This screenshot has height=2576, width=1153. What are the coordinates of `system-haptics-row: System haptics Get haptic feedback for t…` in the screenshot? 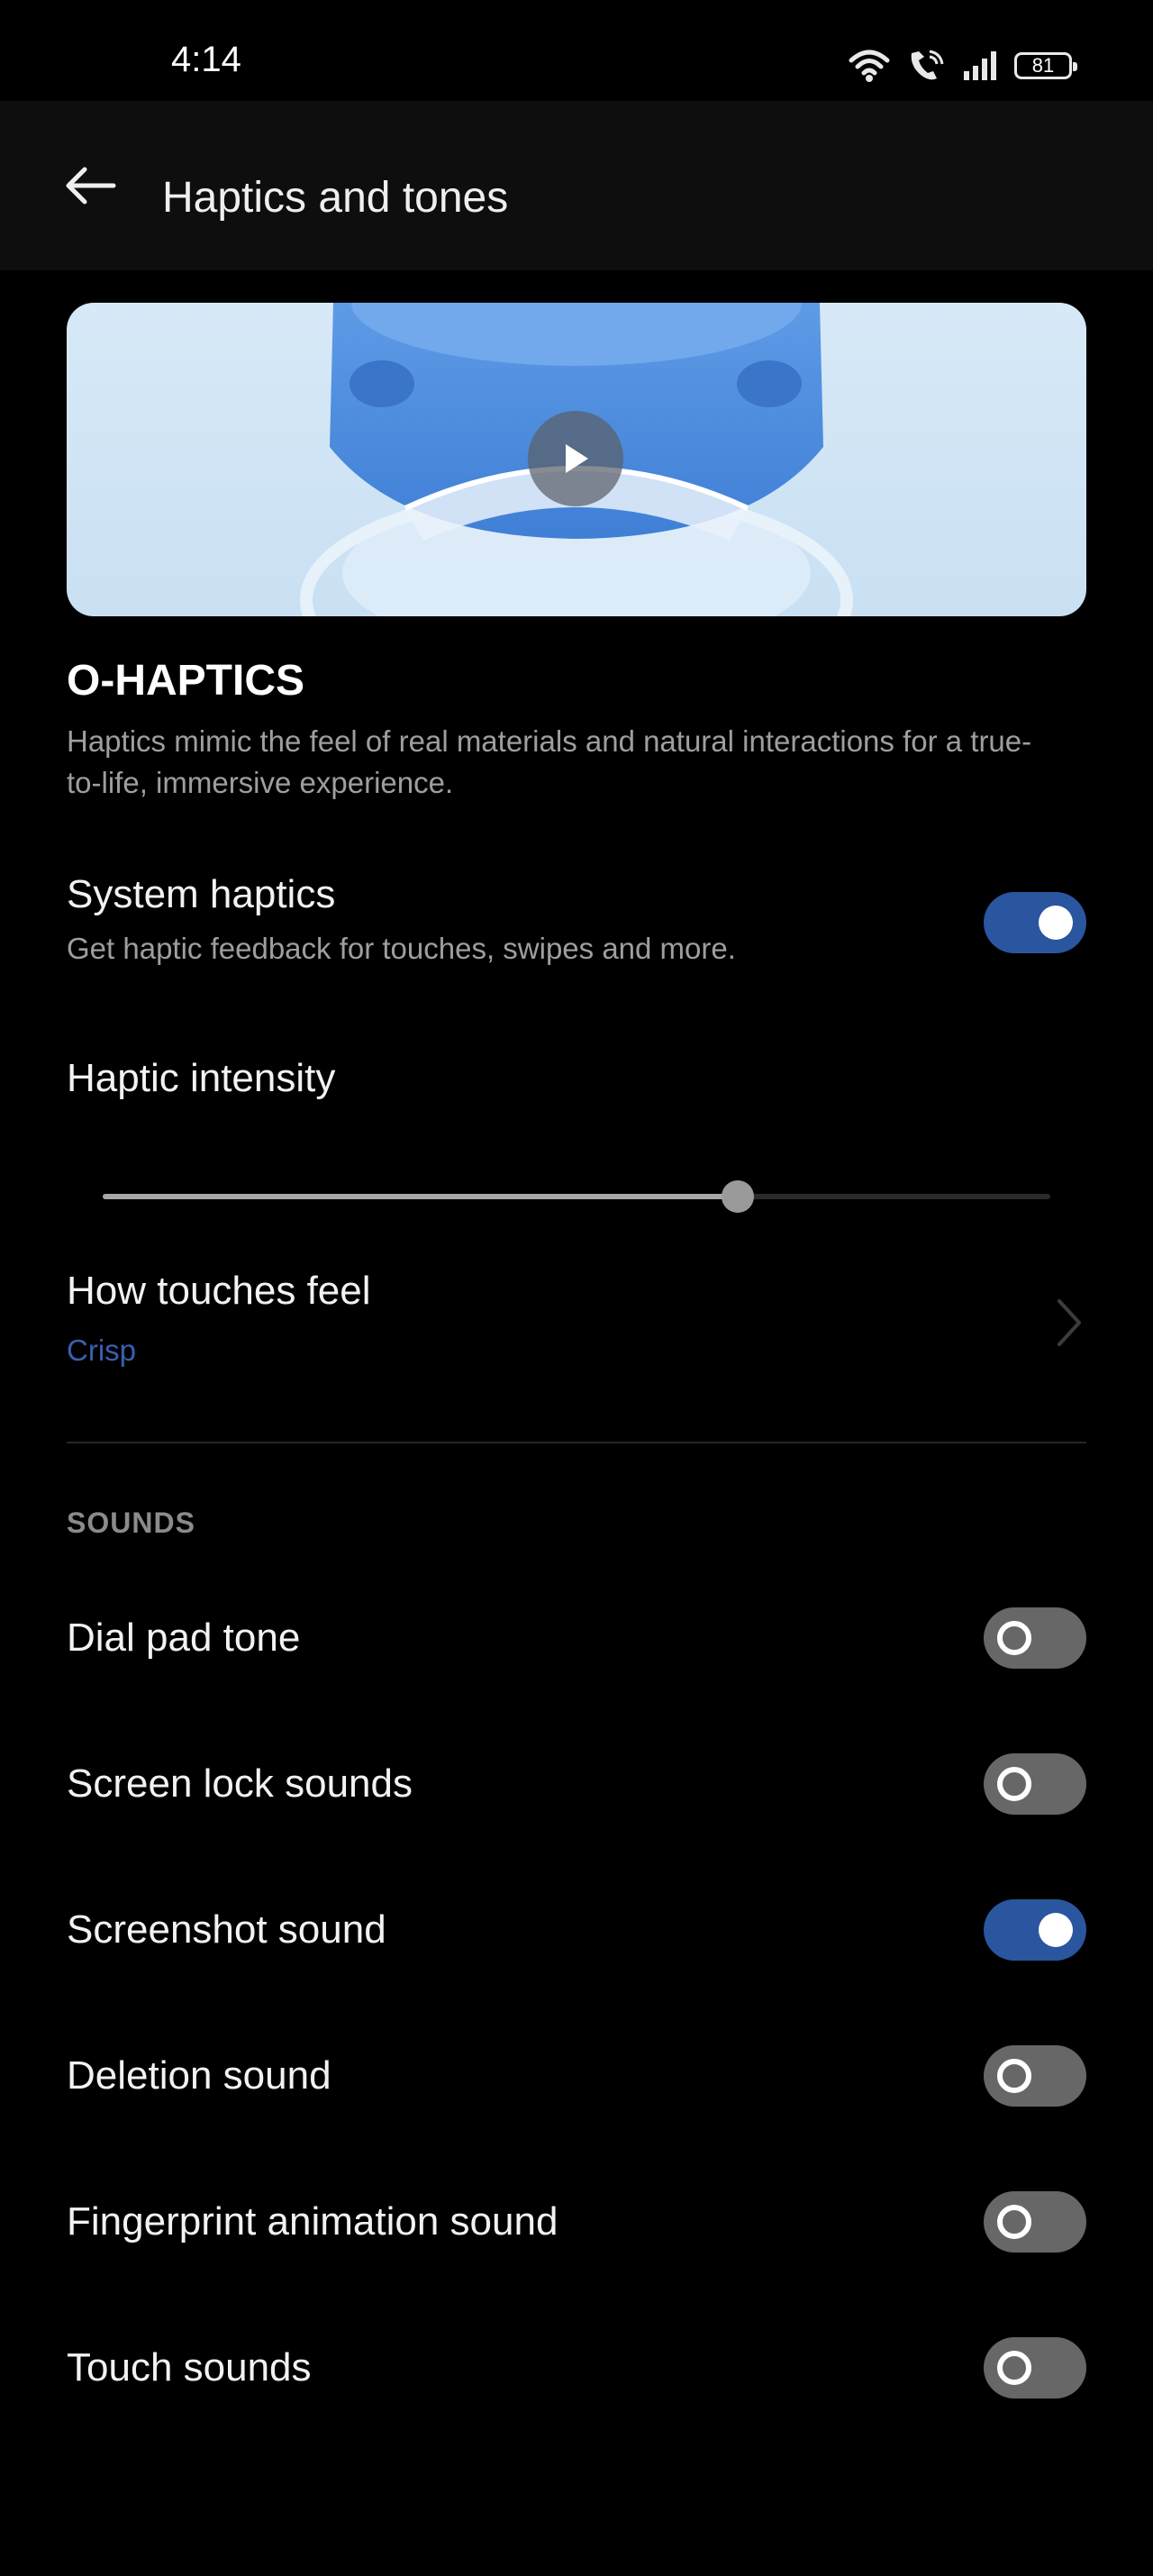 It's located at (576, 926).